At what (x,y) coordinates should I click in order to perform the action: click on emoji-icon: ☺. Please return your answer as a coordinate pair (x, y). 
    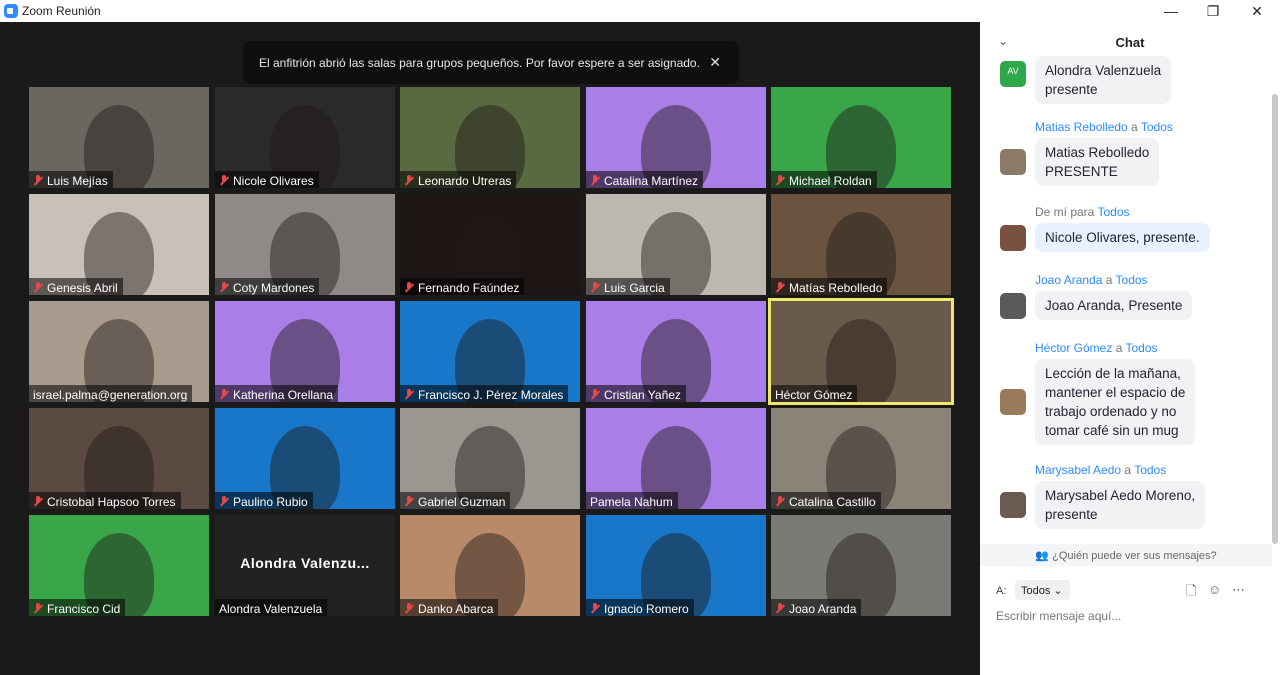
    Looking at the image, I should click on (1214, 589).